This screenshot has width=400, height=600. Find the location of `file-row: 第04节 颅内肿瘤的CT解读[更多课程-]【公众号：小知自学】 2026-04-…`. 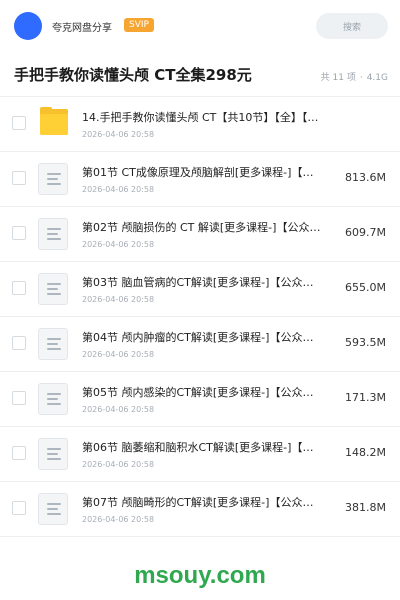

file-row: 第04节 颅内肿瘤的CT解读[更多课程-]【公众号：小知自学】 2026-04-… is located at coordinates (200, 344).